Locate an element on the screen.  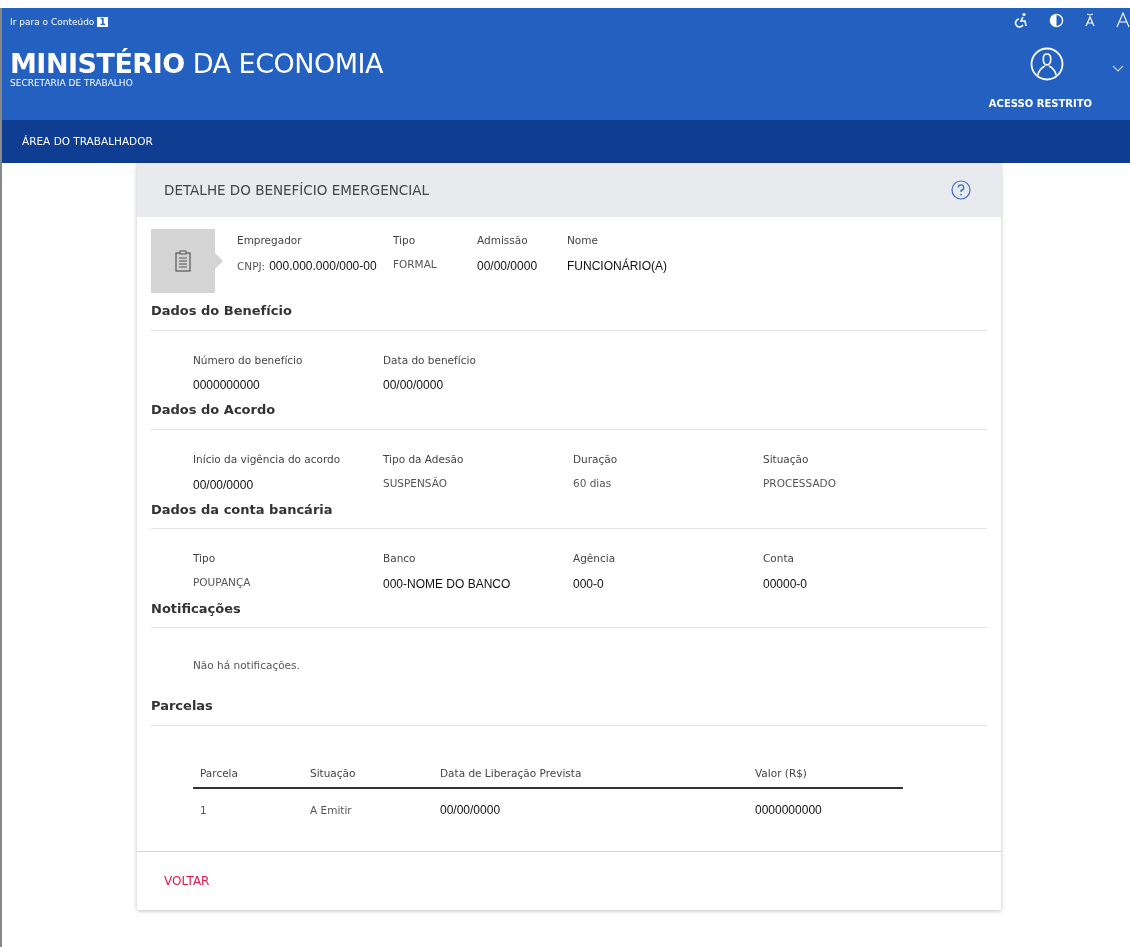
chevron-down-icon is located at coordinates (1118, 69).